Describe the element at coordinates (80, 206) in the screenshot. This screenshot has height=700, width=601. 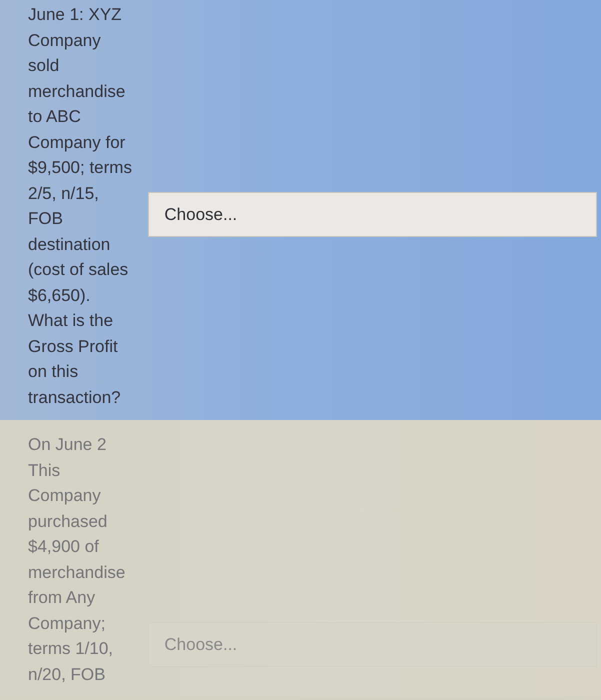
I see `question-text: June 1: XYZ Company sold merchandise to ABC Company for $9,500; terms 2/5, n/15, FOB destination (cost of sales $6,650). What is the Gross Profit on this transaction?` at that location.